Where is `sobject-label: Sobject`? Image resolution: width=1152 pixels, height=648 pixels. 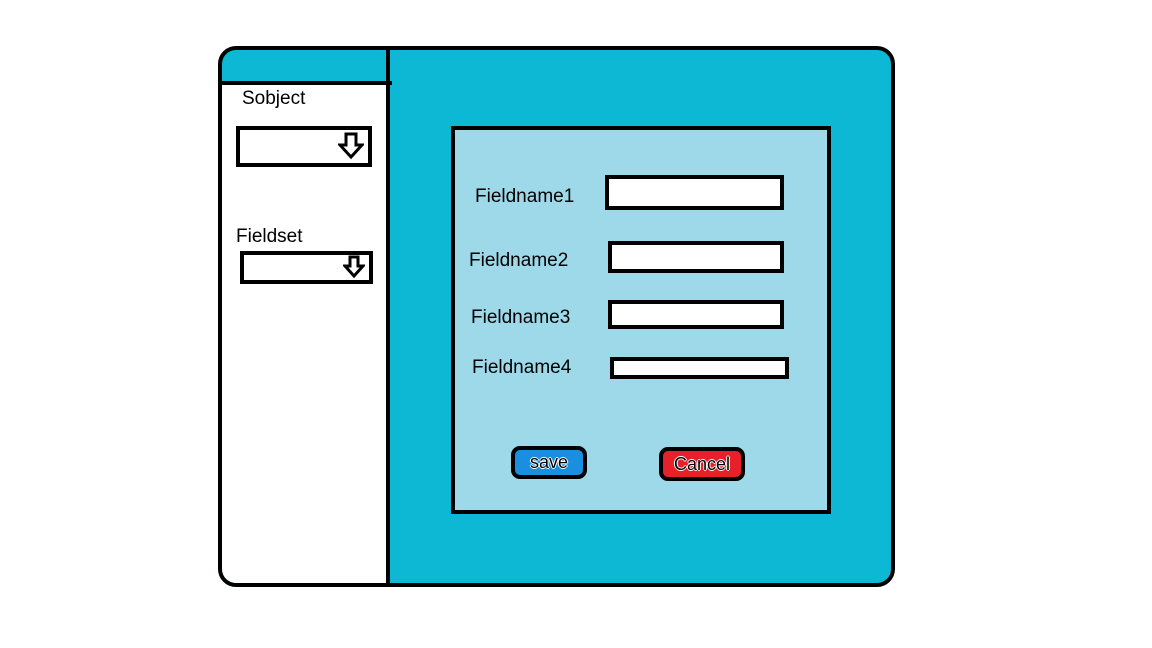 sobject-label: Sobject is located at coordinates (274, 98).